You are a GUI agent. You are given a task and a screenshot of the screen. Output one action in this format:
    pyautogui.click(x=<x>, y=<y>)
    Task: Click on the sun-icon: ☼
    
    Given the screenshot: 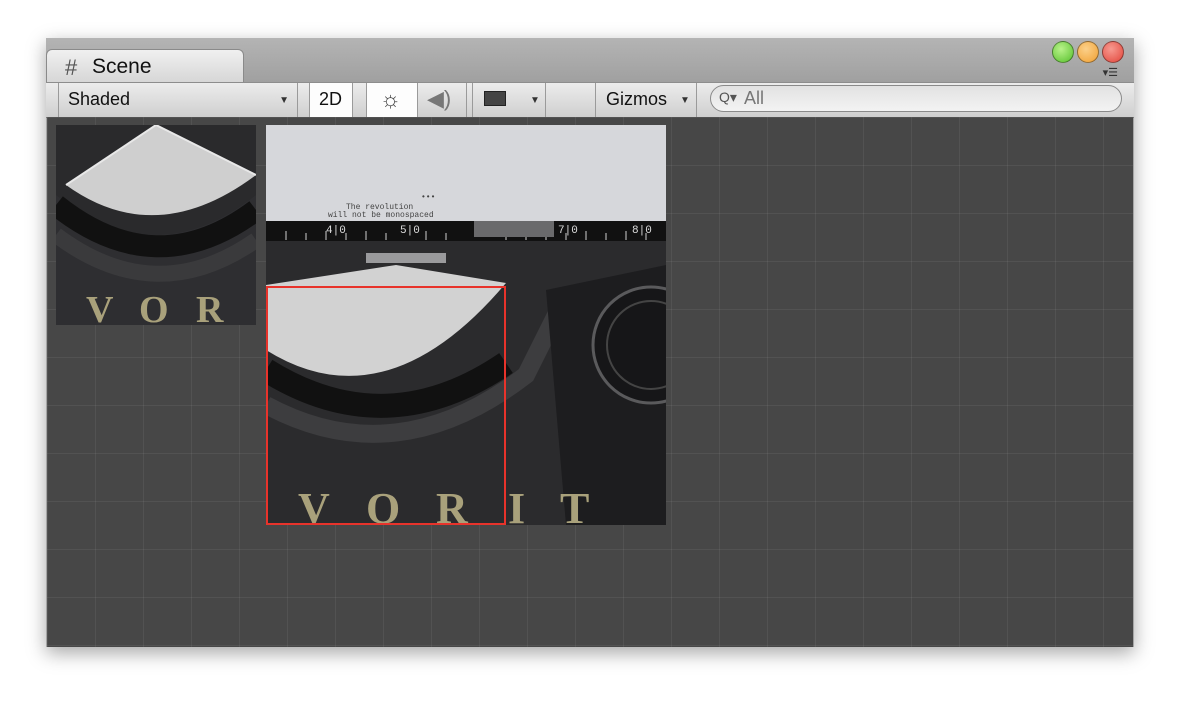 What is the action you would take?
    pyautogui.click(x=391, y=99)
    